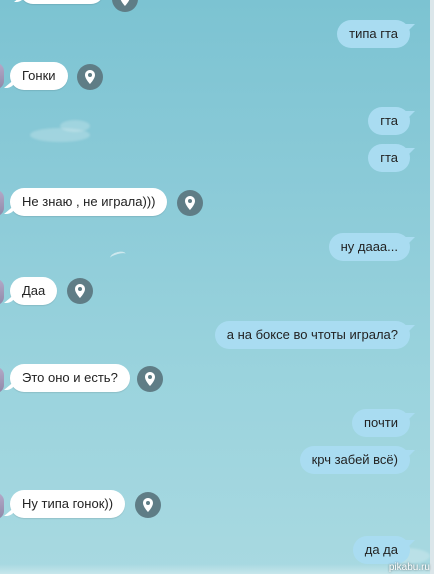 The height and width of the screenshot is (574, 434). What do you see at coordinates (62, 2) in the screenshot?
I see `incoming-message-partial` at bounding box center [62, 2].